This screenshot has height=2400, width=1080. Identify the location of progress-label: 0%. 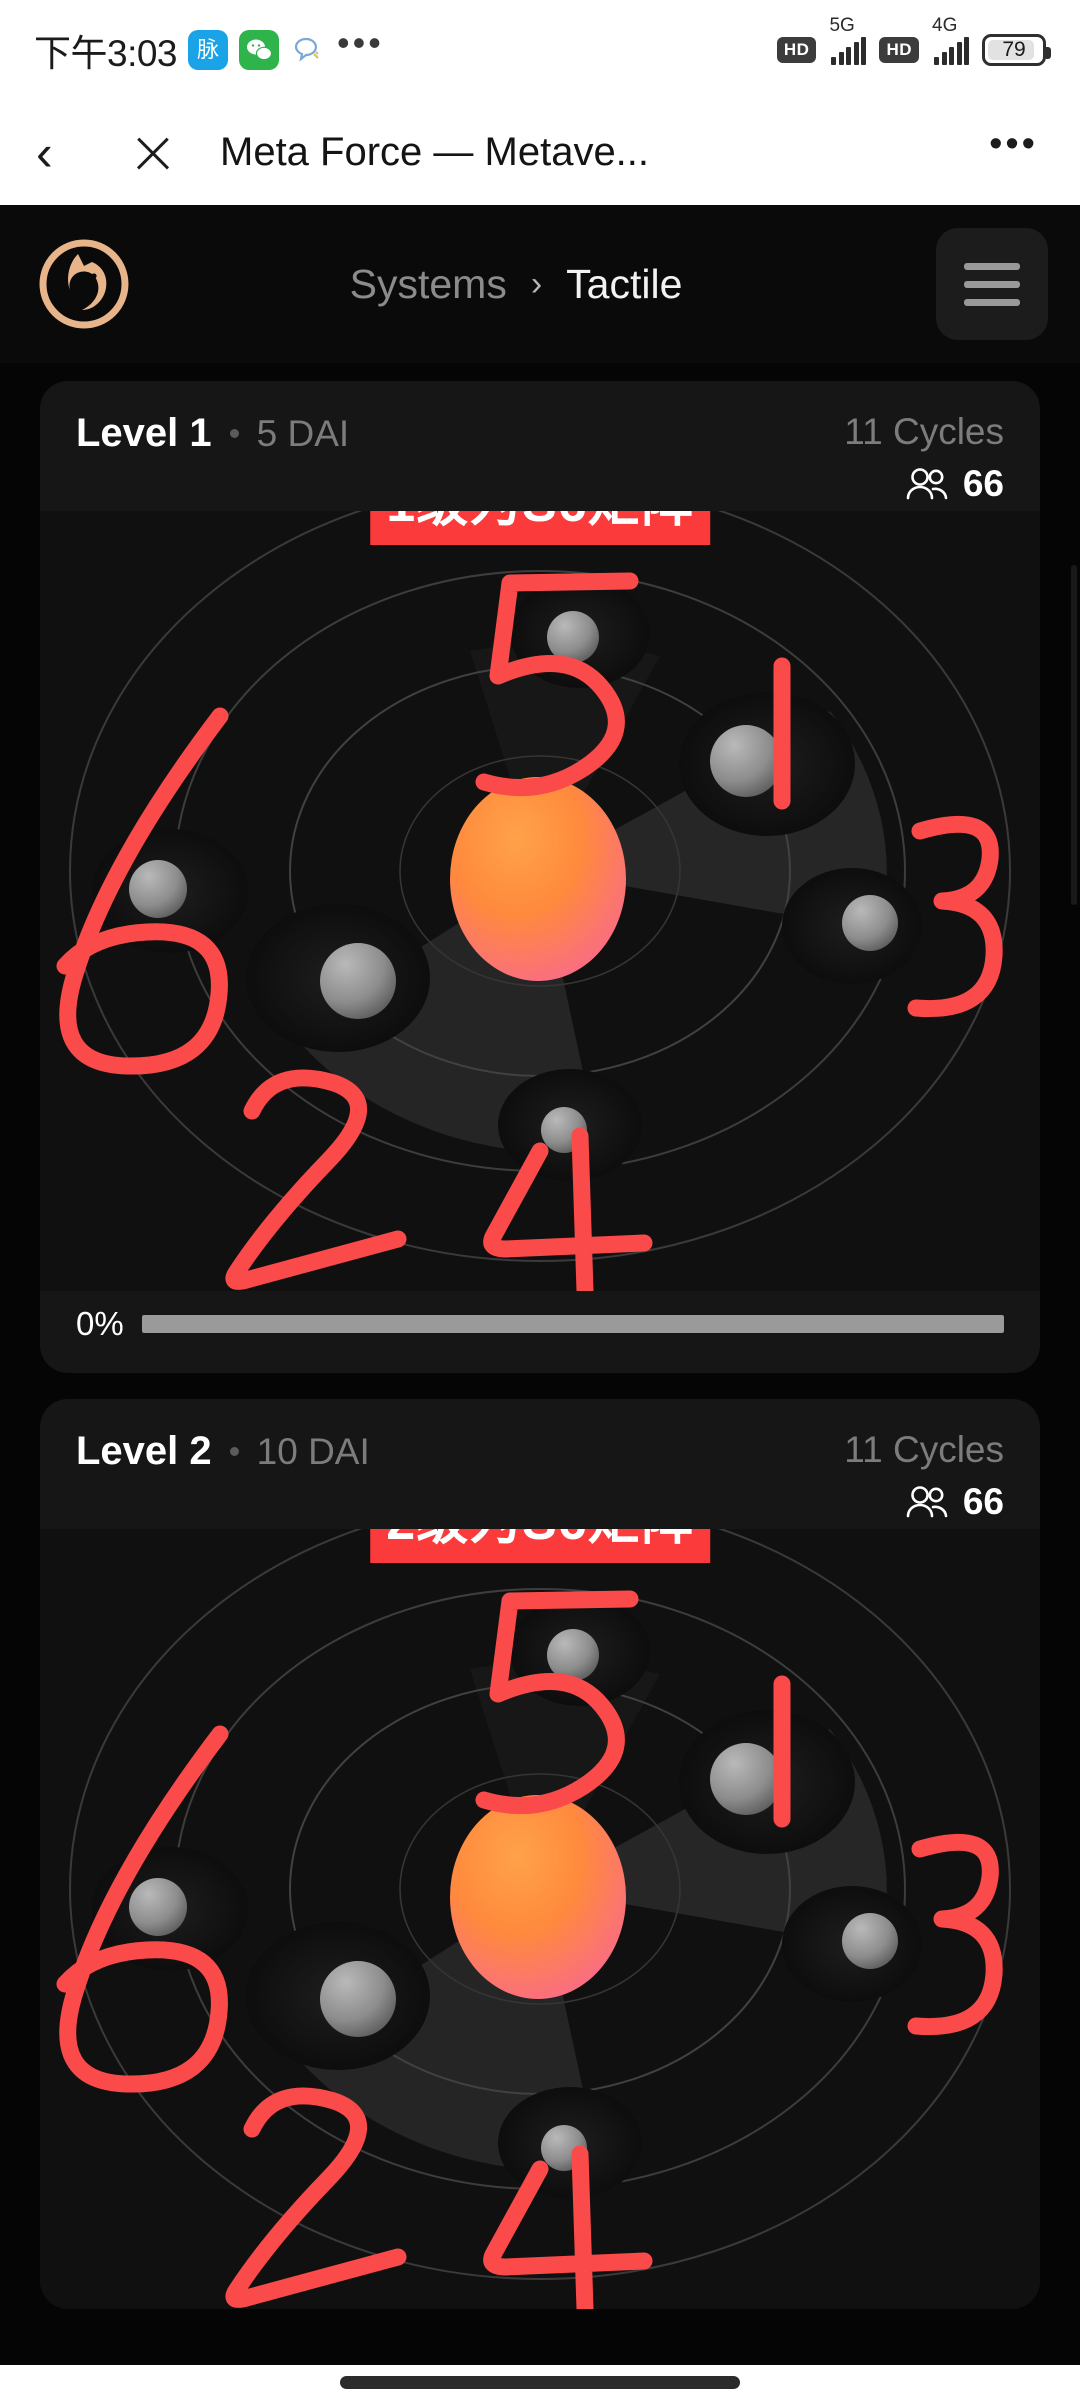
(100, 1323).